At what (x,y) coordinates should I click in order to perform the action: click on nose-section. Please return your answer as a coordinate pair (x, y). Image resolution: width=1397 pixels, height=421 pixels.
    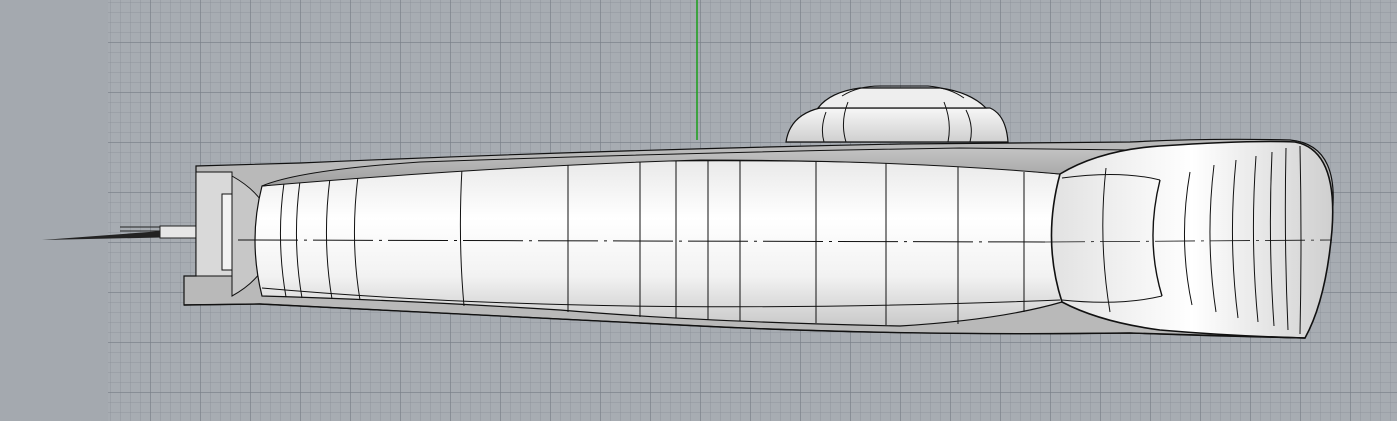
    Looking at the image, I should click on (1189, 239).